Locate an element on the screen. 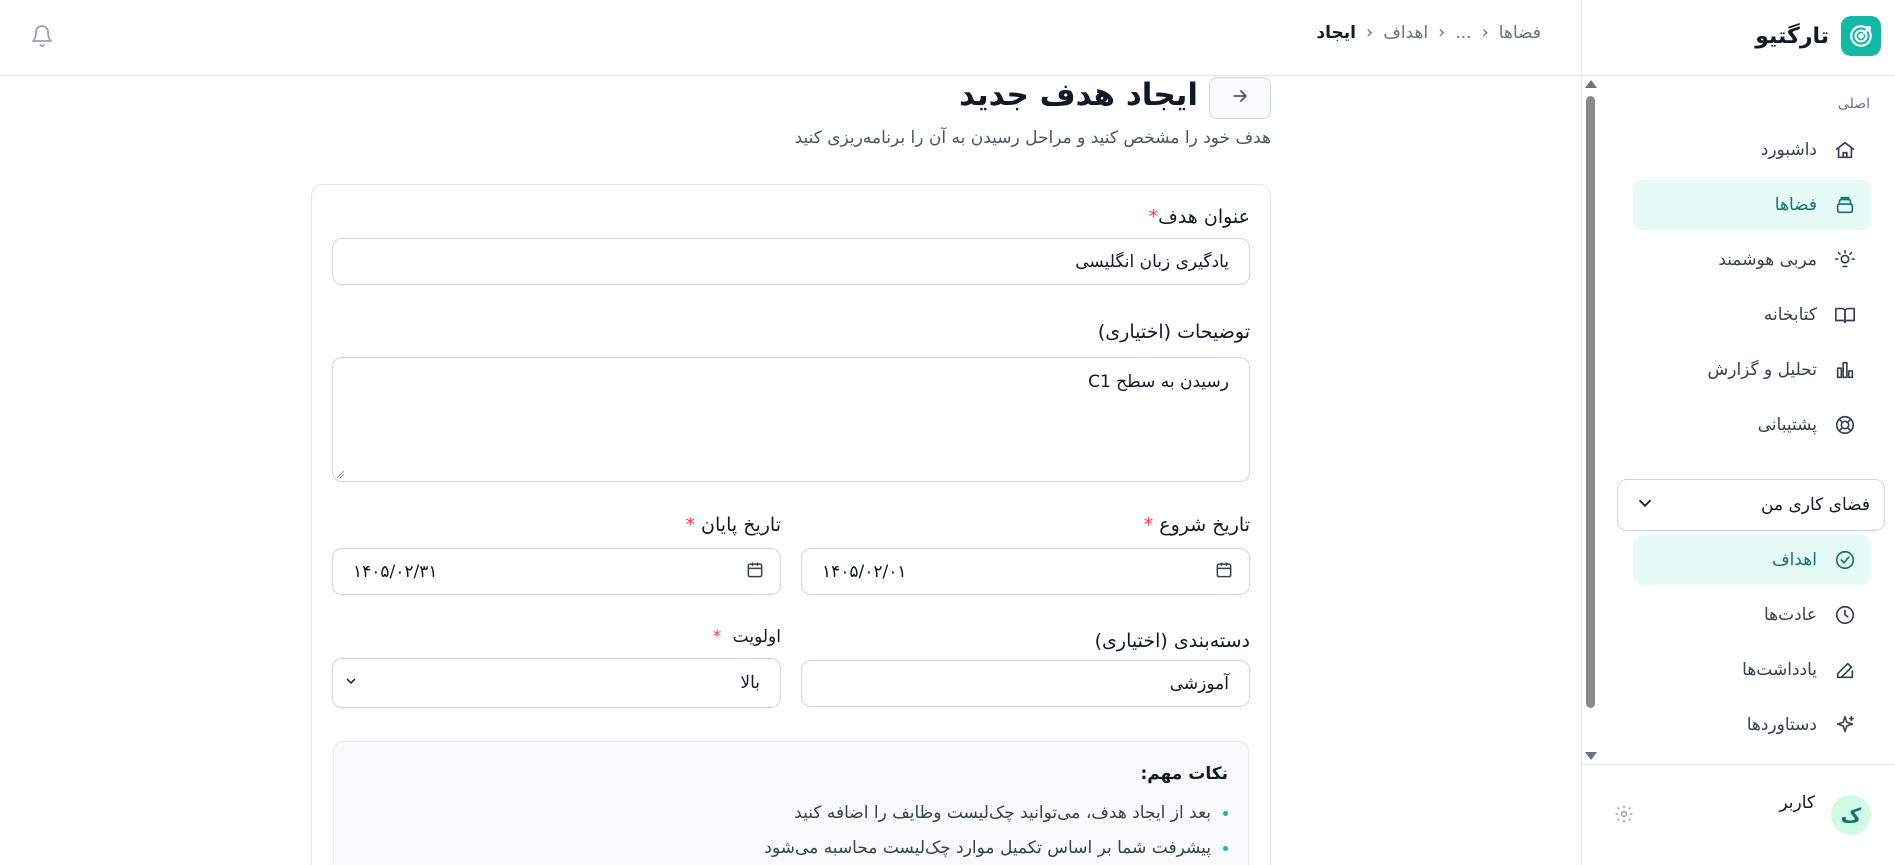 The width and height of the screenshot is (1895, 865). priority-select: بالا is located at coordinates (556, 683).